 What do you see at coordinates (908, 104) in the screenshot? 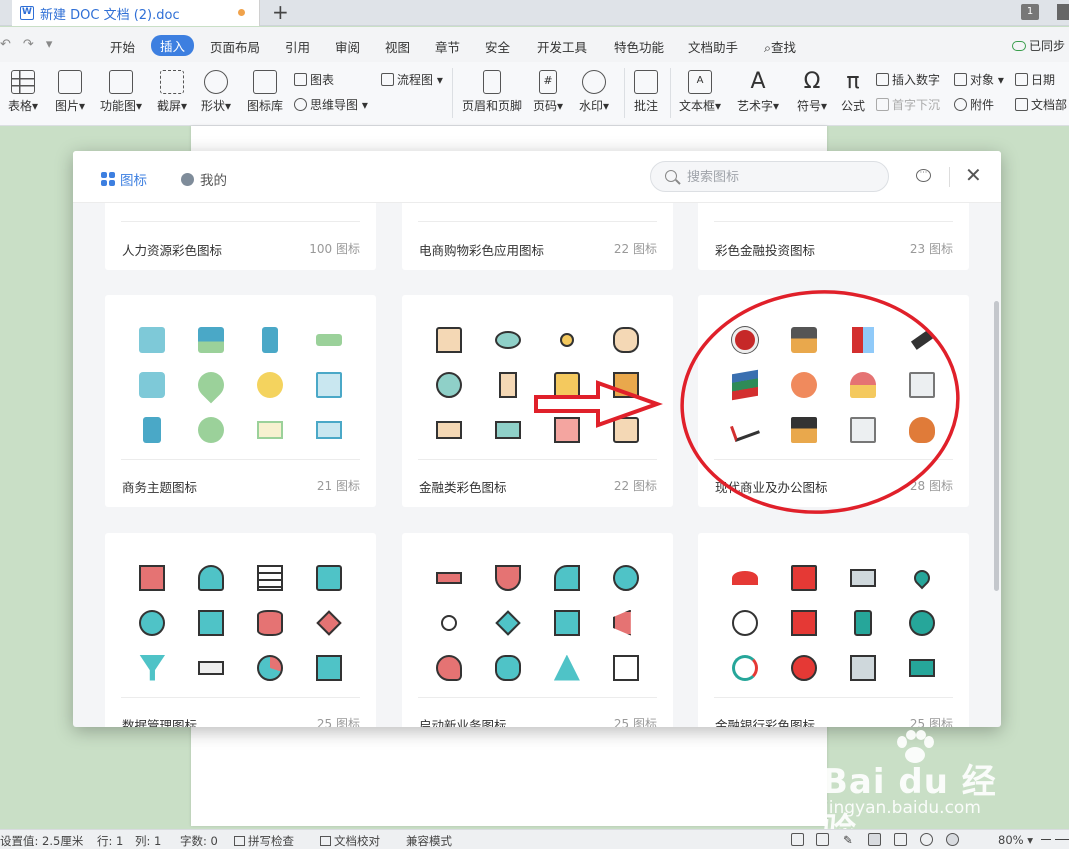
I see `dropcap-button: 首字下沉` at bounding box center [908, 104].